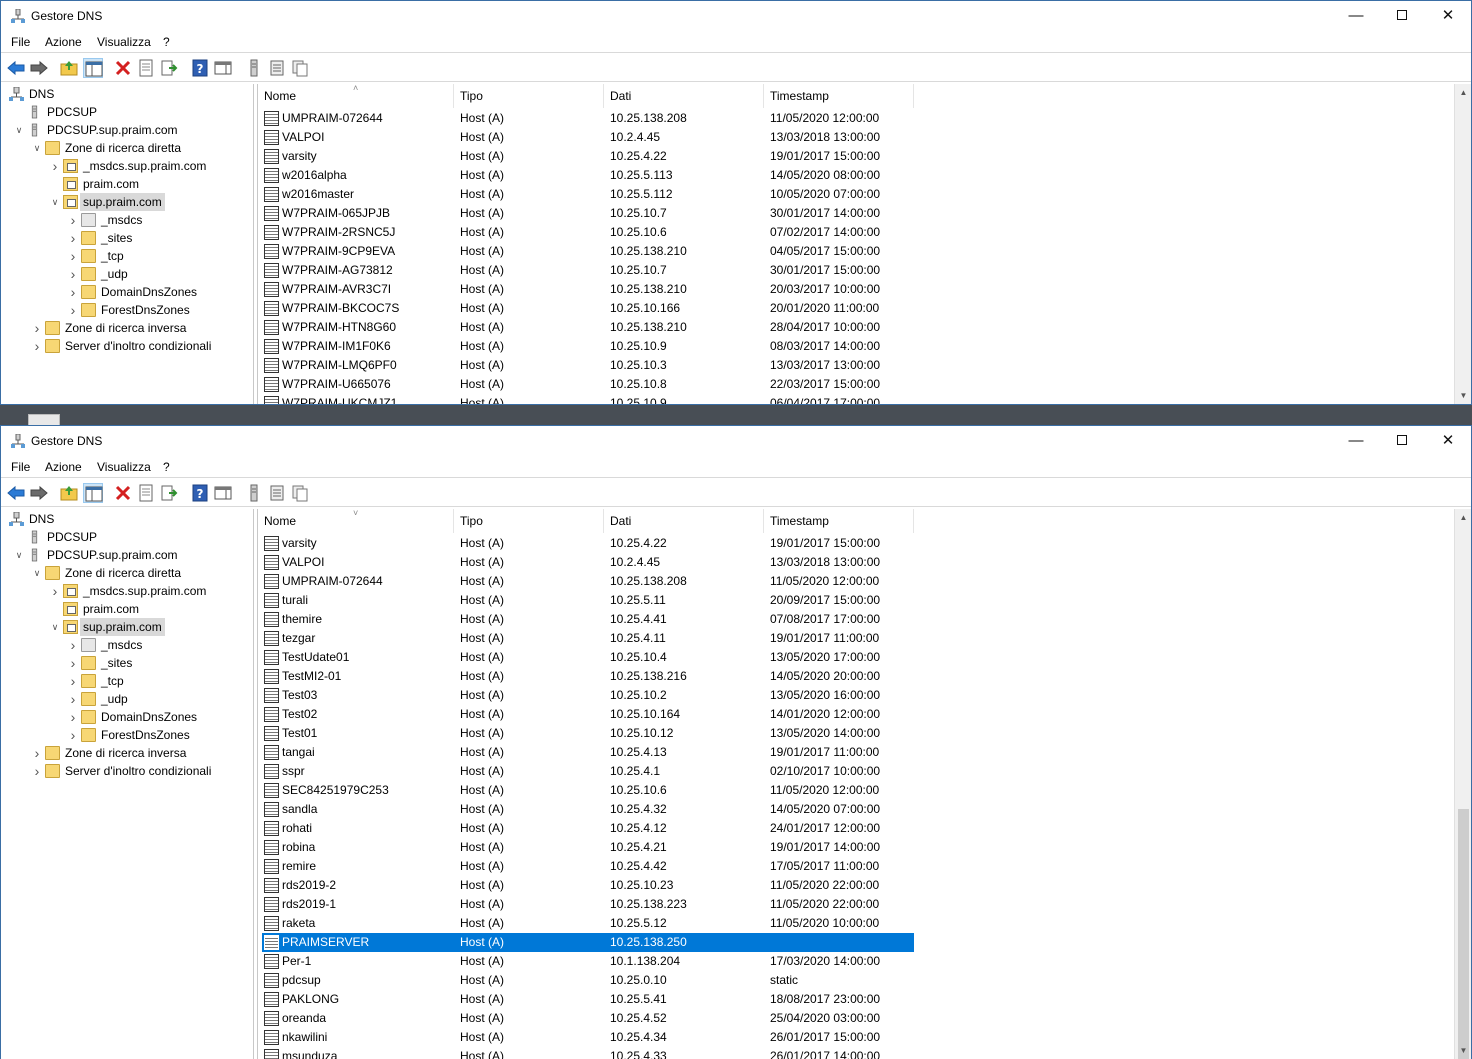 This screenshot has width=1472, height=1059. What do you see at coordinates (63, 42) in the screenshot?
I see `menu-item-1: Azione` at bounding box center [63, 42].